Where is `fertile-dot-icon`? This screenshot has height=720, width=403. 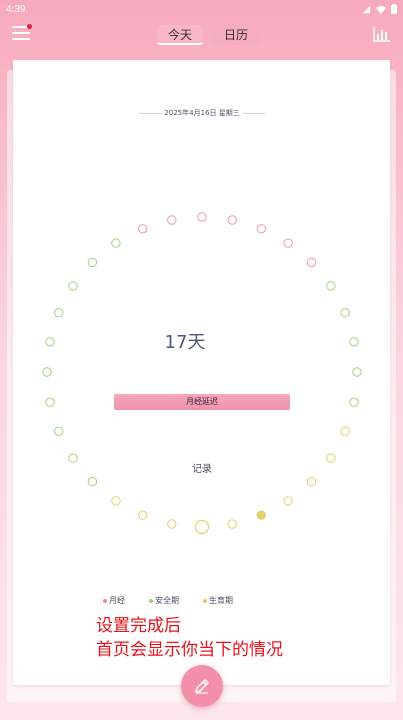
fertile-dot-icon is located at coordinates (205, 600).